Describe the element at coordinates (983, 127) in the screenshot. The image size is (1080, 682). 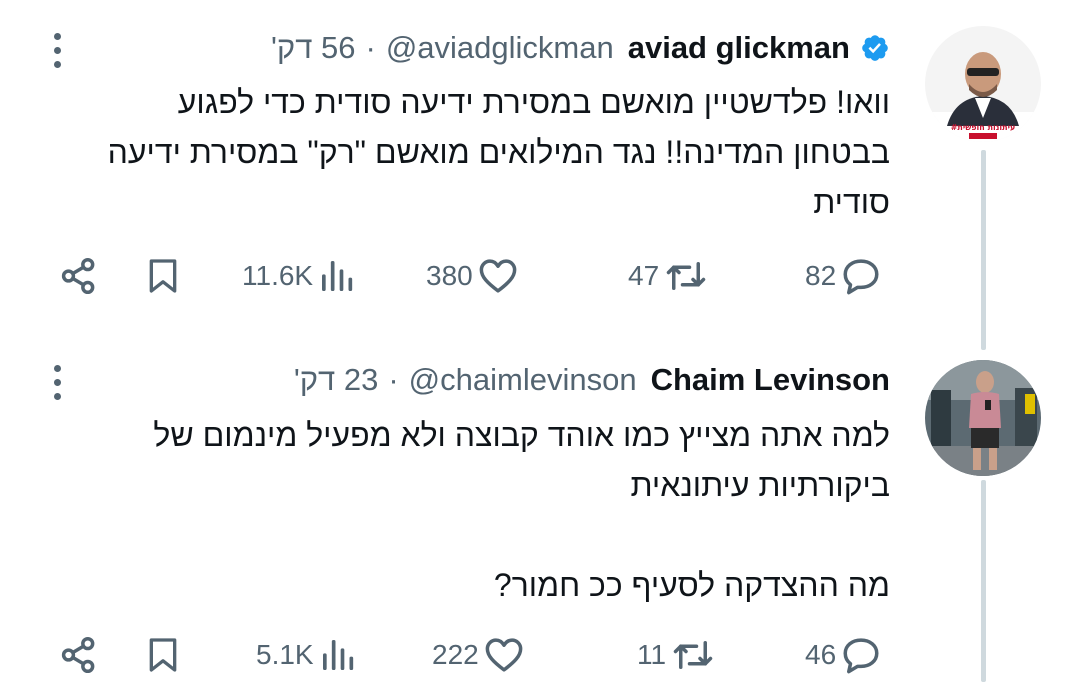
I see `svg-text: #עיתונות חופשית` at that location.